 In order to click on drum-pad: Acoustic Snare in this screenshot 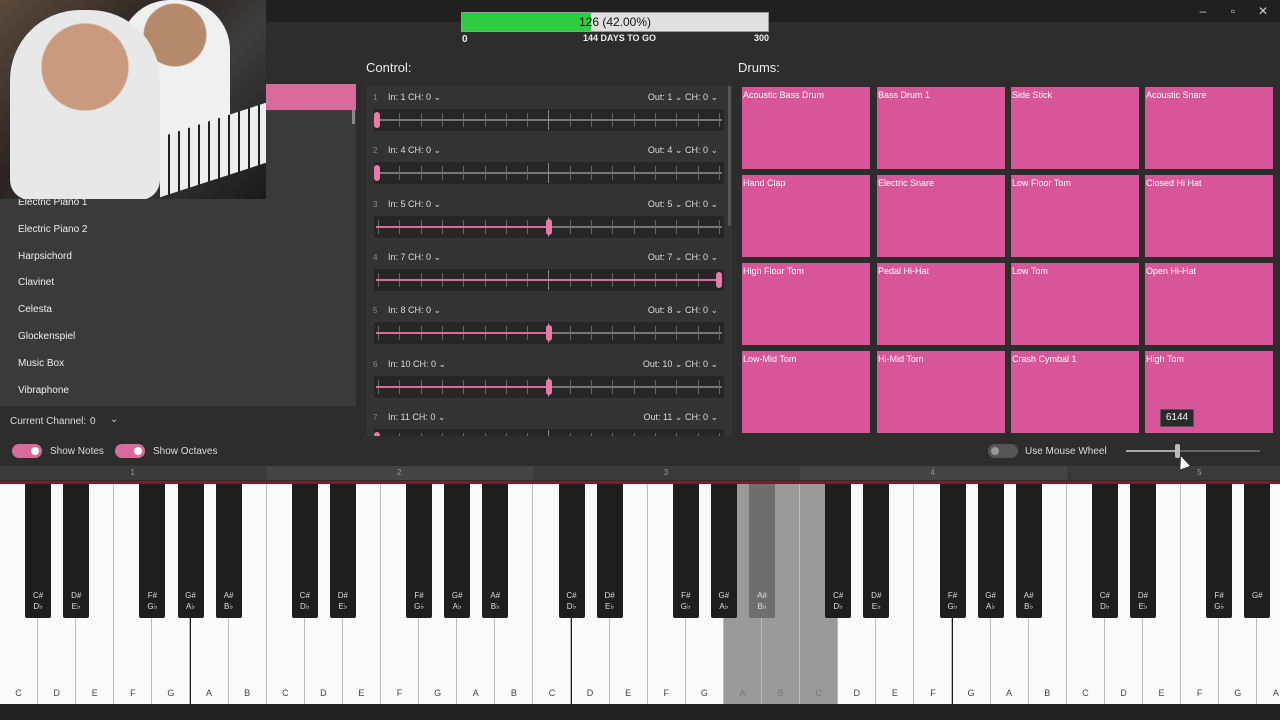, I will do `click(1209, 128)`.